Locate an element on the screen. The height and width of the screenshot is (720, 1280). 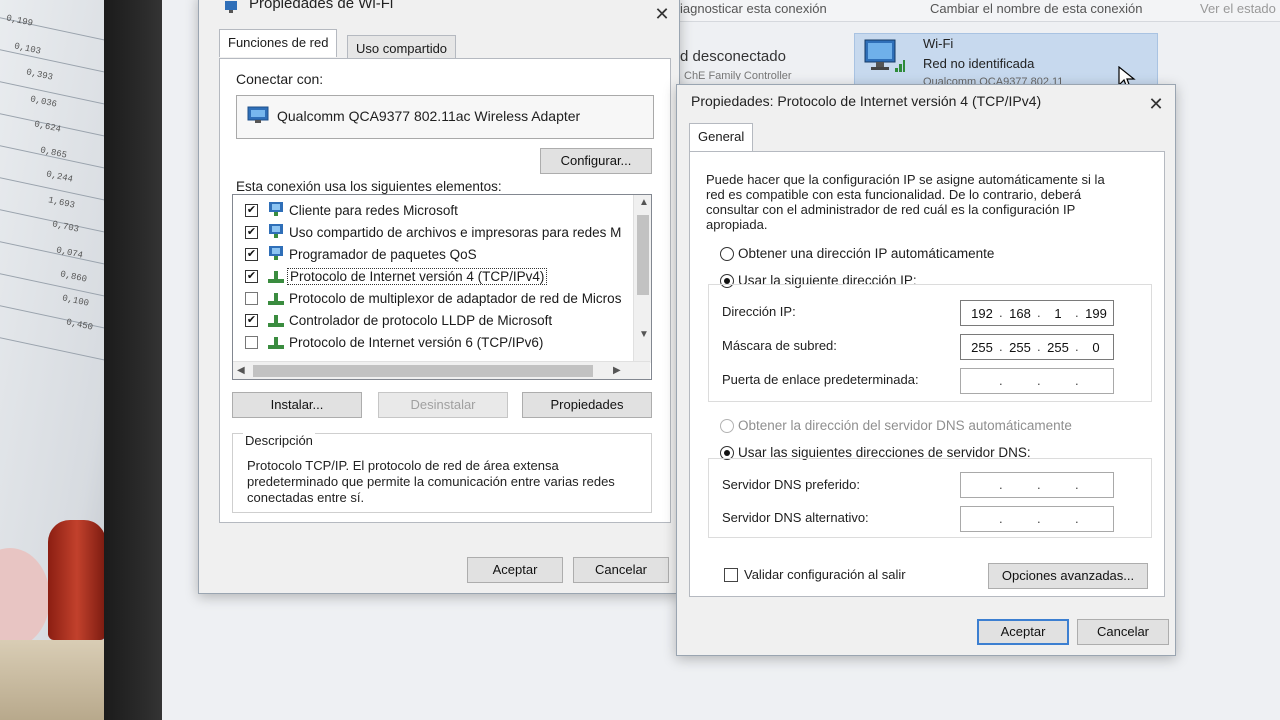
validate-label: Validar configuración al salir is located at coordinates (825, 574).